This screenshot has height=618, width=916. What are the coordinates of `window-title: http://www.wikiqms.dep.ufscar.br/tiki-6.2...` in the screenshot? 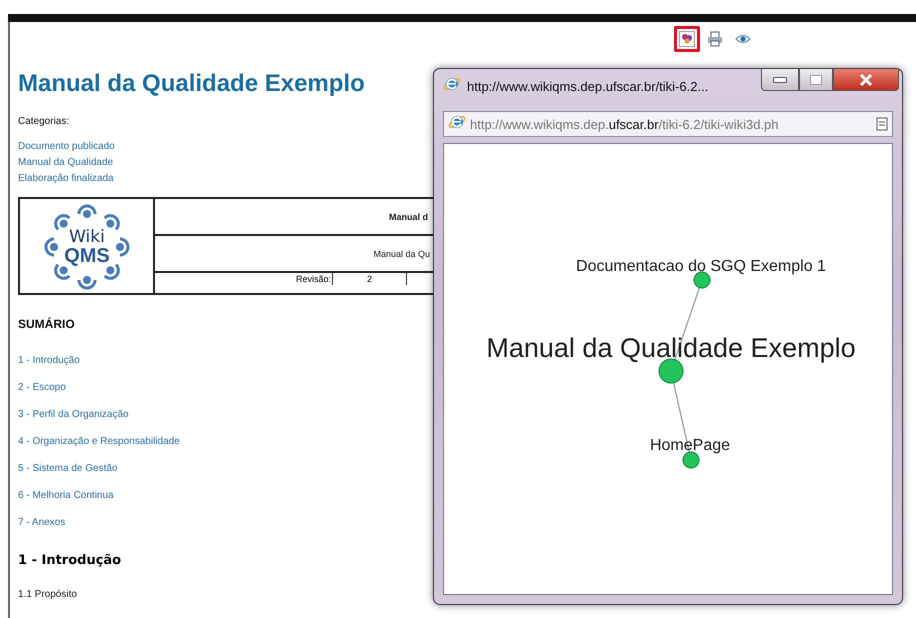 It's located at (588, 86).